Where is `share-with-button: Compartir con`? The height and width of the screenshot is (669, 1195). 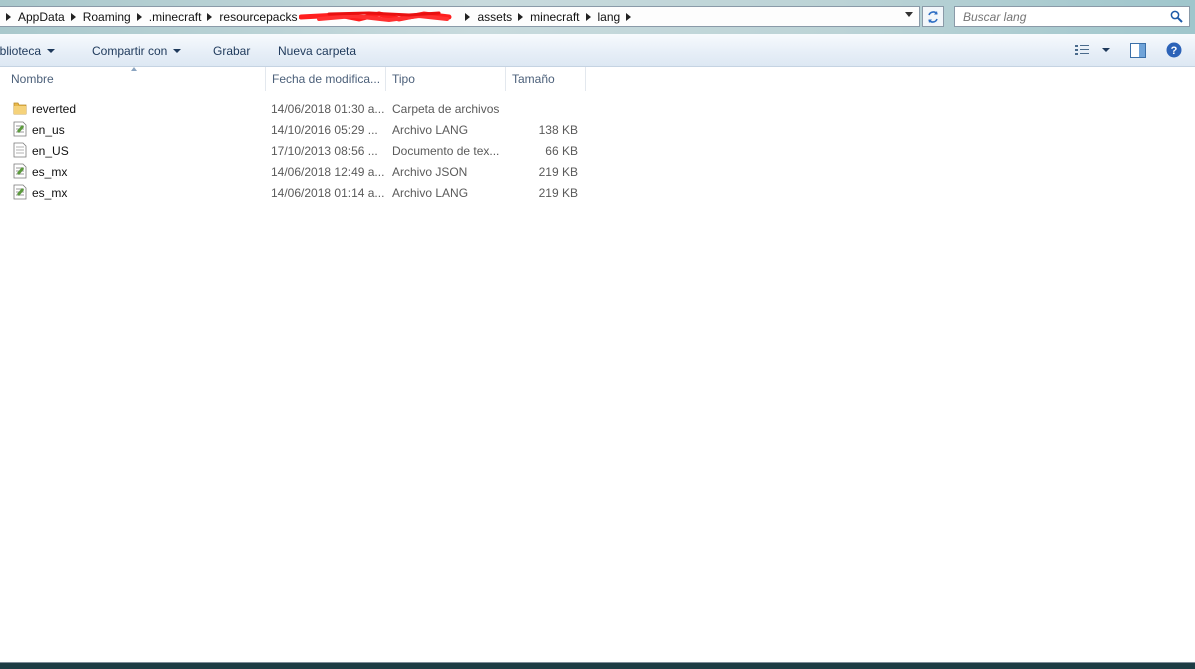
share-with-button: Compartir con is located at coordinates (137, 51).